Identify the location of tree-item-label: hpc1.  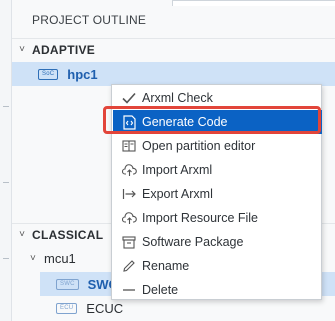
(82, 74).